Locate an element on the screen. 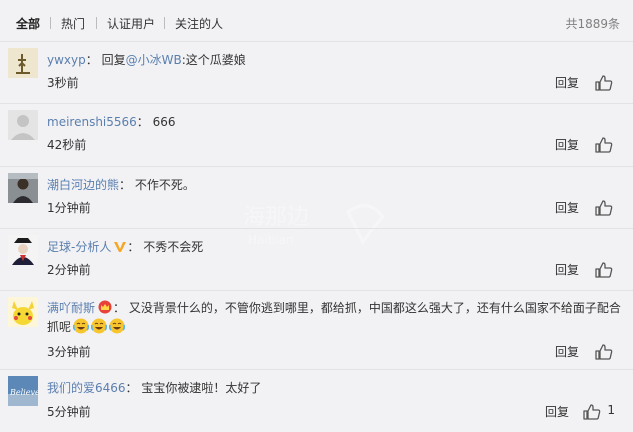 The width and height of the screenshot is (633, 432). comment-text: 不秀不会死 is located at coordinates (173, 247).